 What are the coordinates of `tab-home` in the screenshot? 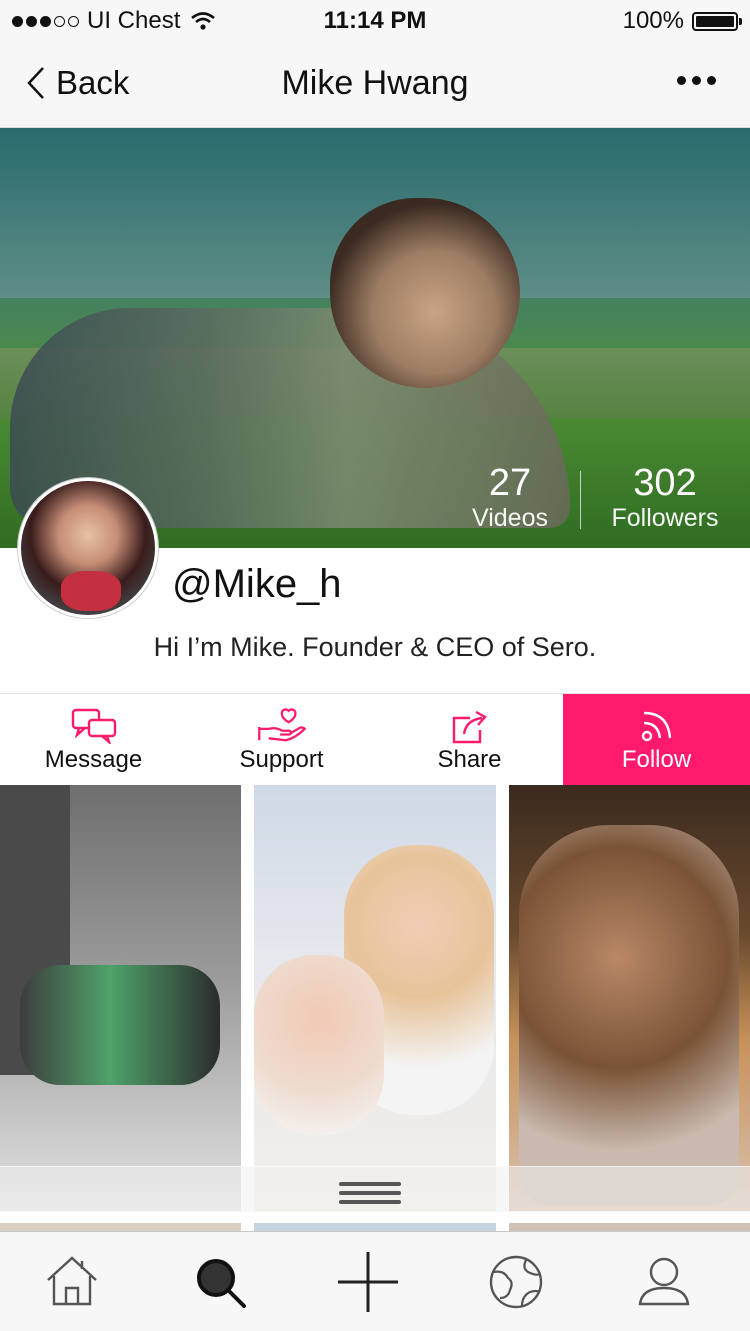 It's located at (72, 1282).